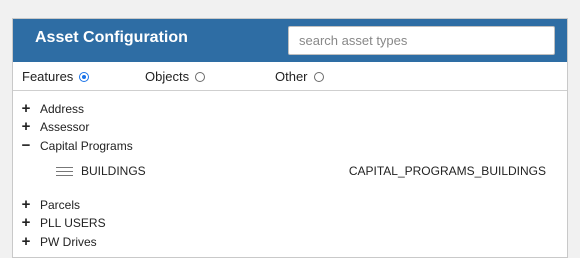 The image size is (580, 258). Describe the element at coordinates (26, 145) in the screenshot. I see `collapse-icon: −` at that location.